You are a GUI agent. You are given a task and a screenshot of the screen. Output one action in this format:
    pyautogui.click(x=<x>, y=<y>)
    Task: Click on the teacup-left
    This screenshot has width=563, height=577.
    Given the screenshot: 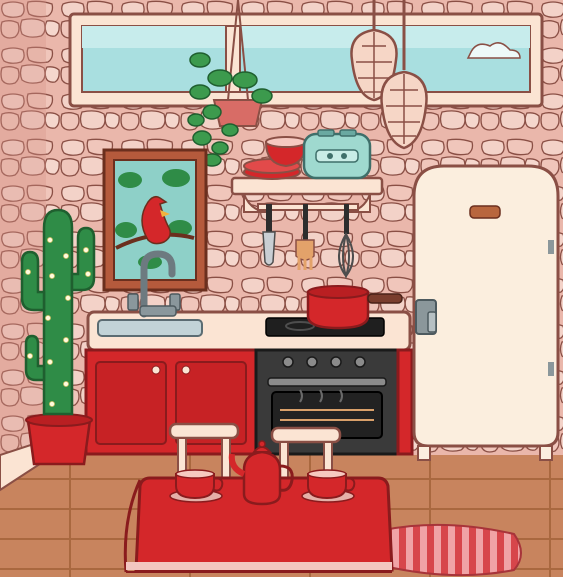 What is the action you would take?
    pyautogui.click(x=196, y=486)
    